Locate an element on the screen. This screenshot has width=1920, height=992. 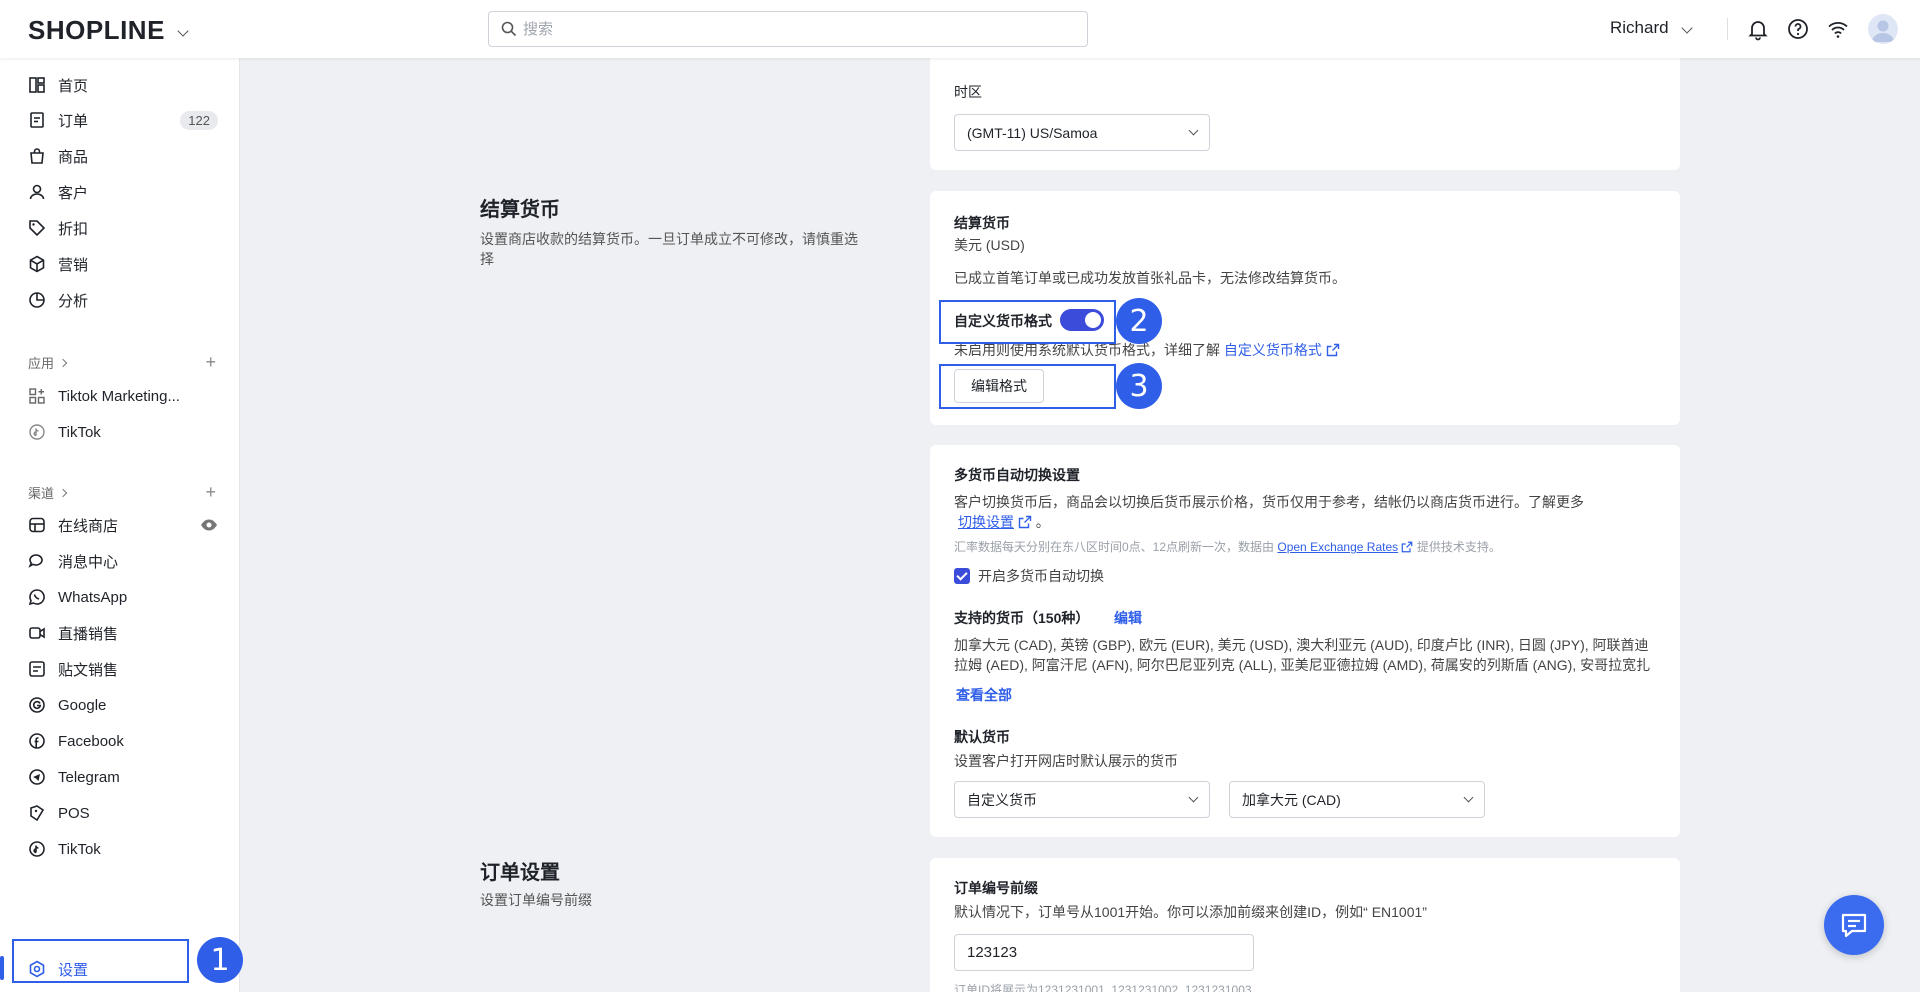
search-input is located at coordinates (805, 29).